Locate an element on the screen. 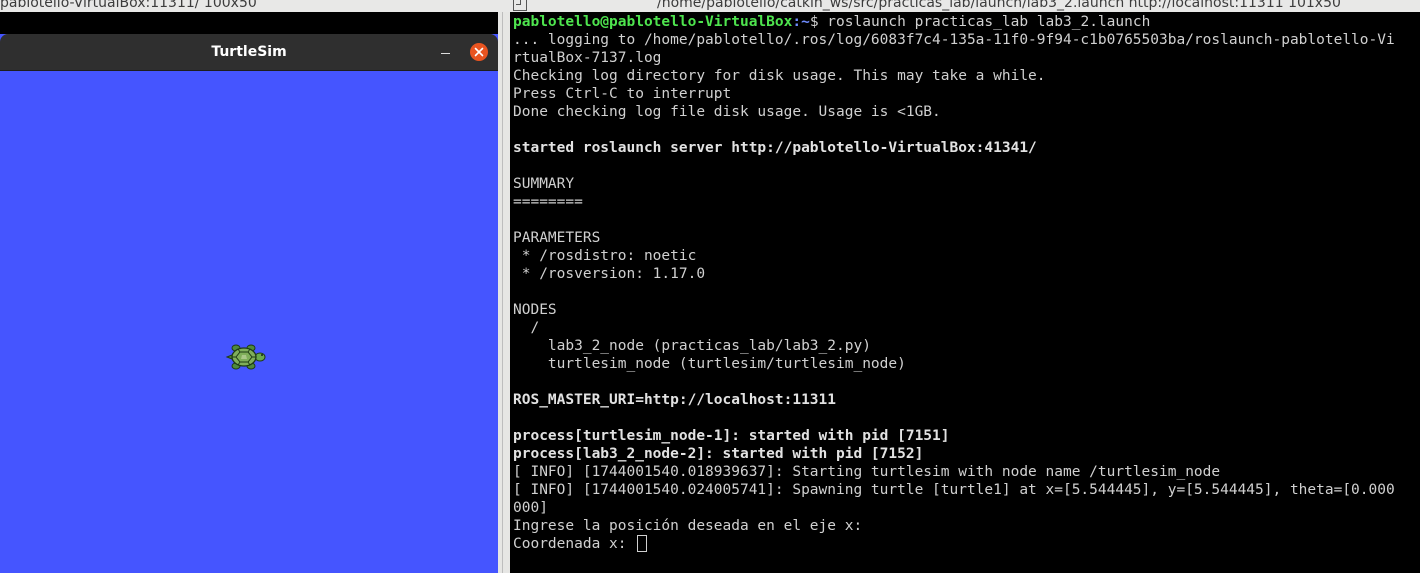  close-button is located at coordinates (479, 52).